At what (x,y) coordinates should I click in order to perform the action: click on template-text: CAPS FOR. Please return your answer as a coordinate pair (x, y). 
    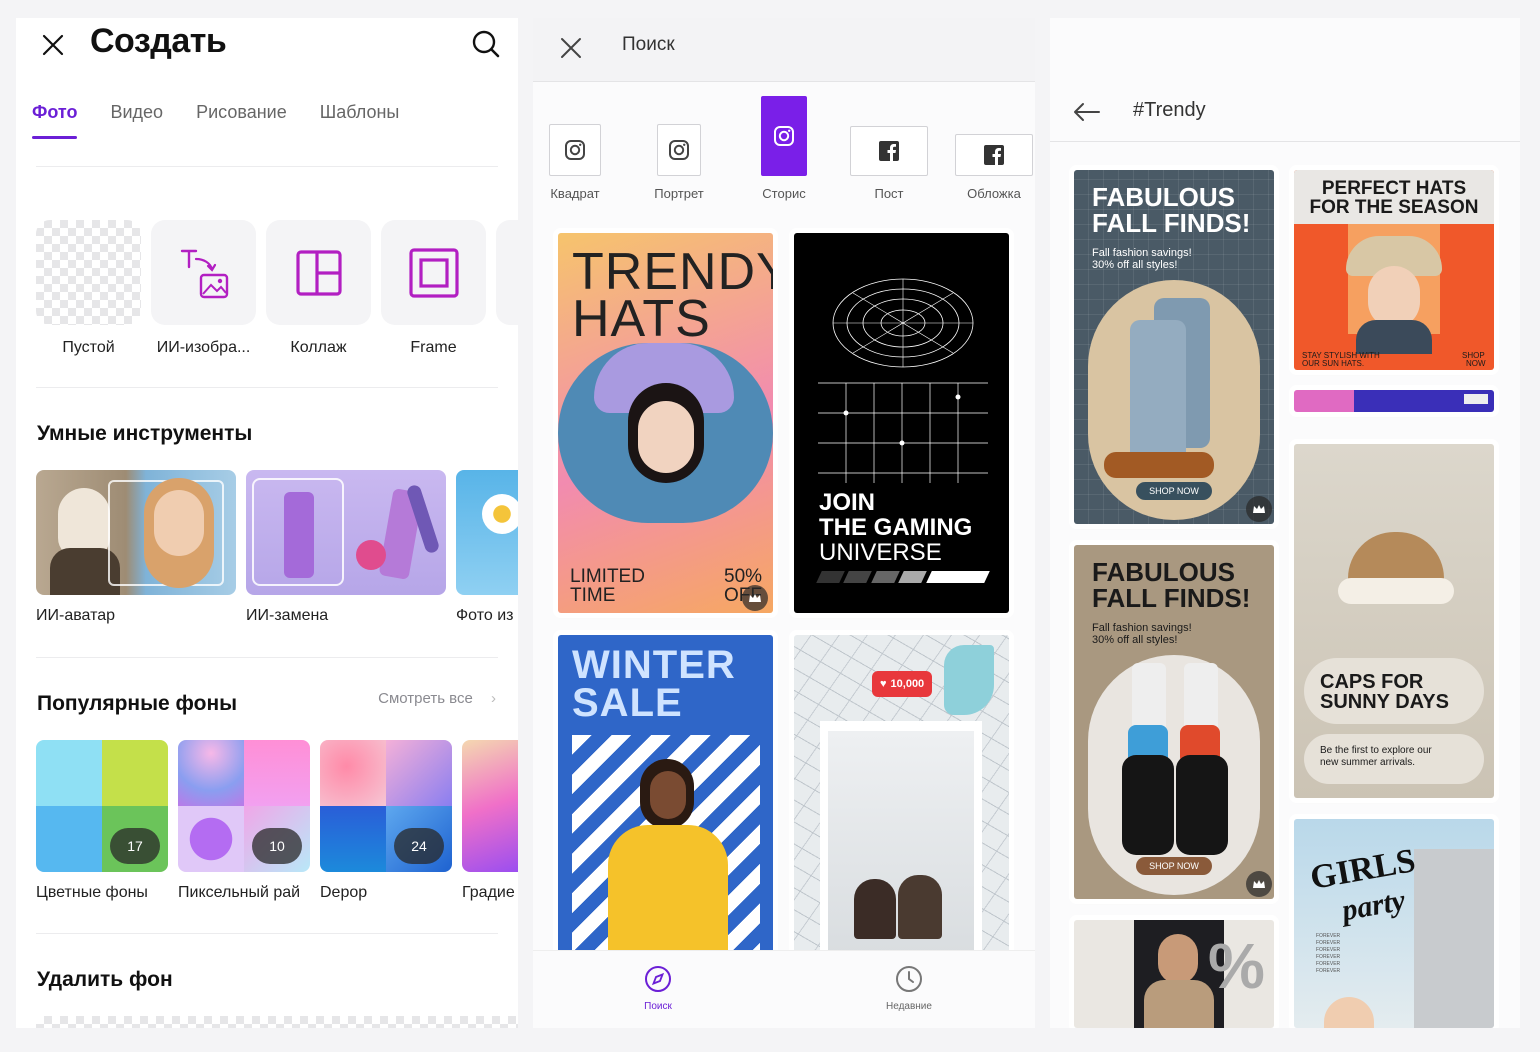
    Looking at the image, I should click on (1372, 682).